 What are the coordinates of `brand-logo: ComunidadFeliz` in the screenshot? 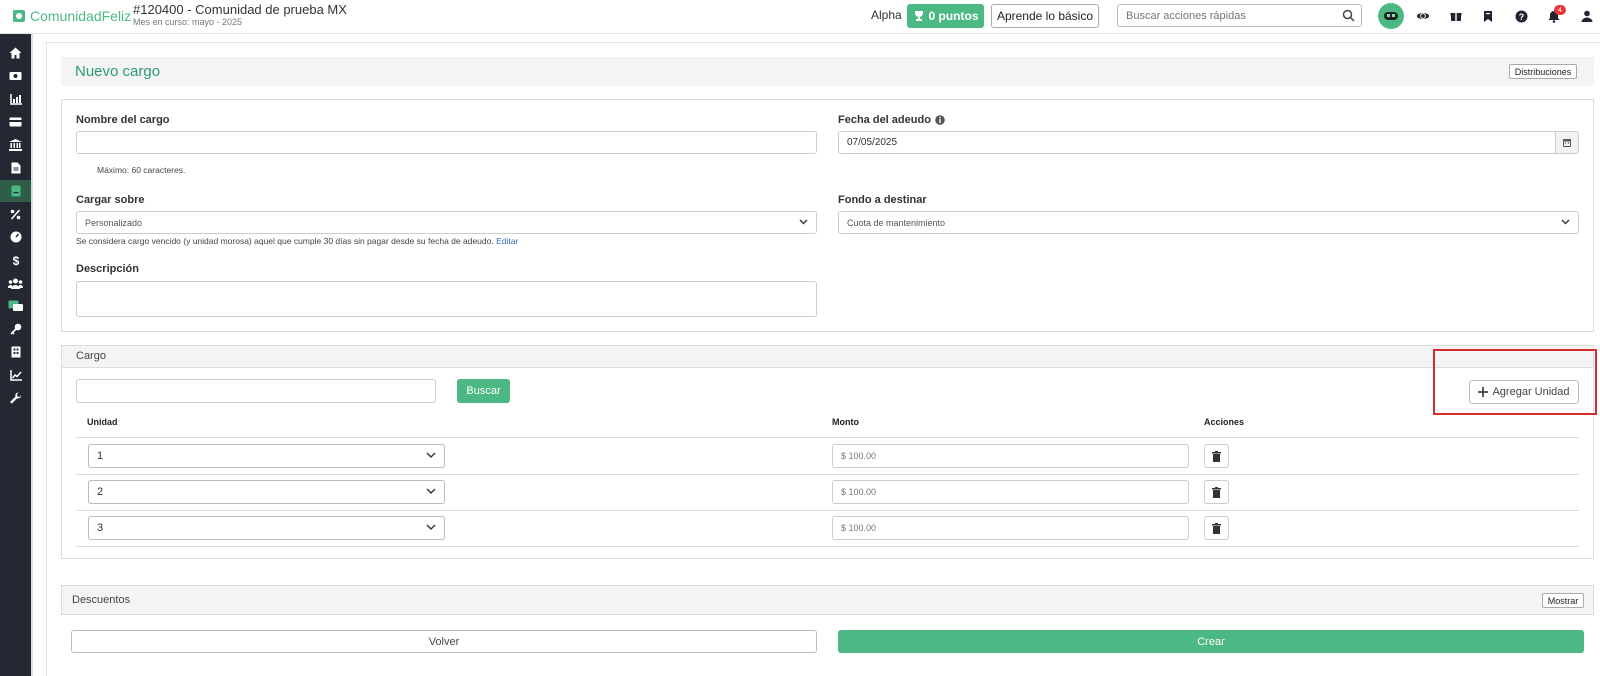 It's located at (72, 16).